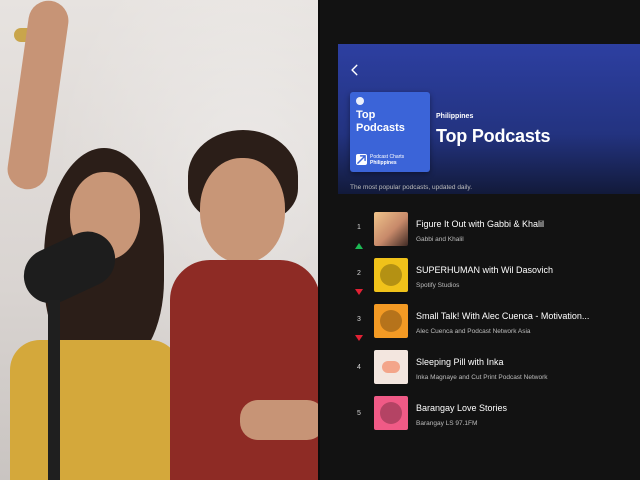 The height and width of the screenshot is (480, 640). Describe the element at coordinates (447, 423) in the screenshot. I see `podcast-author: Barangay LS 97.1FM` at that location.